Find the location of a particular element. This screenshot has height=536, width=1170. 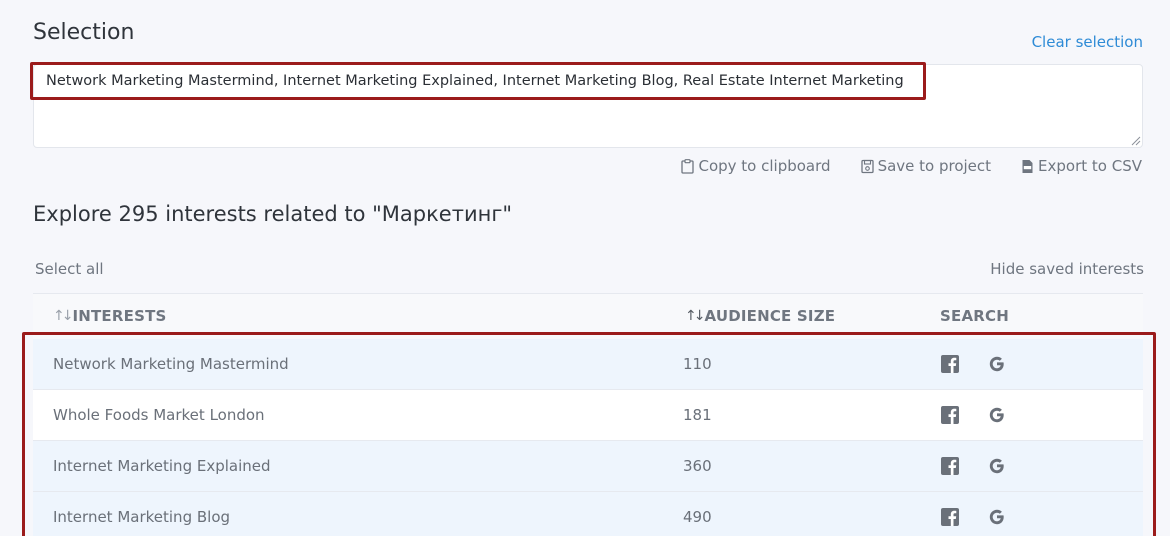

audience-size: 490 is located at coordinates (697, 517).